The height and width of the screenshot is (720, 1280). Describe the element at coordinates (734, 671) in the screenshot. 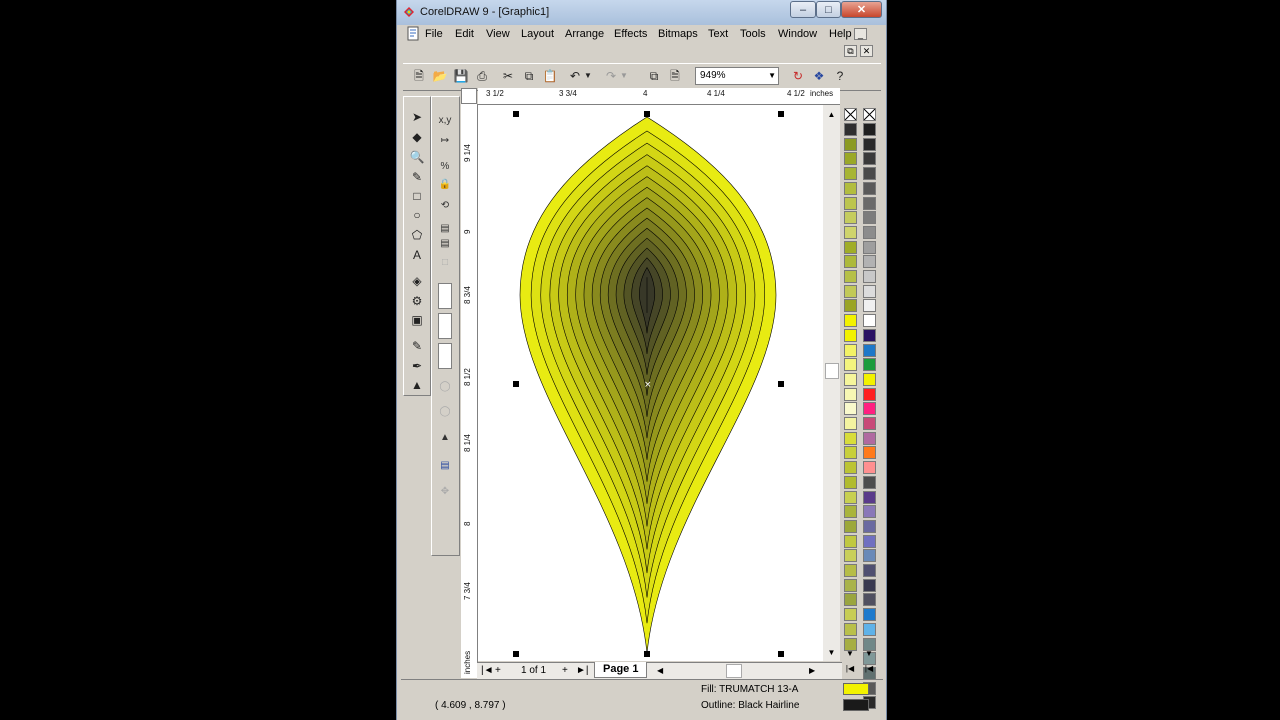

I see `horizontal-scroll-thumb` at that location.